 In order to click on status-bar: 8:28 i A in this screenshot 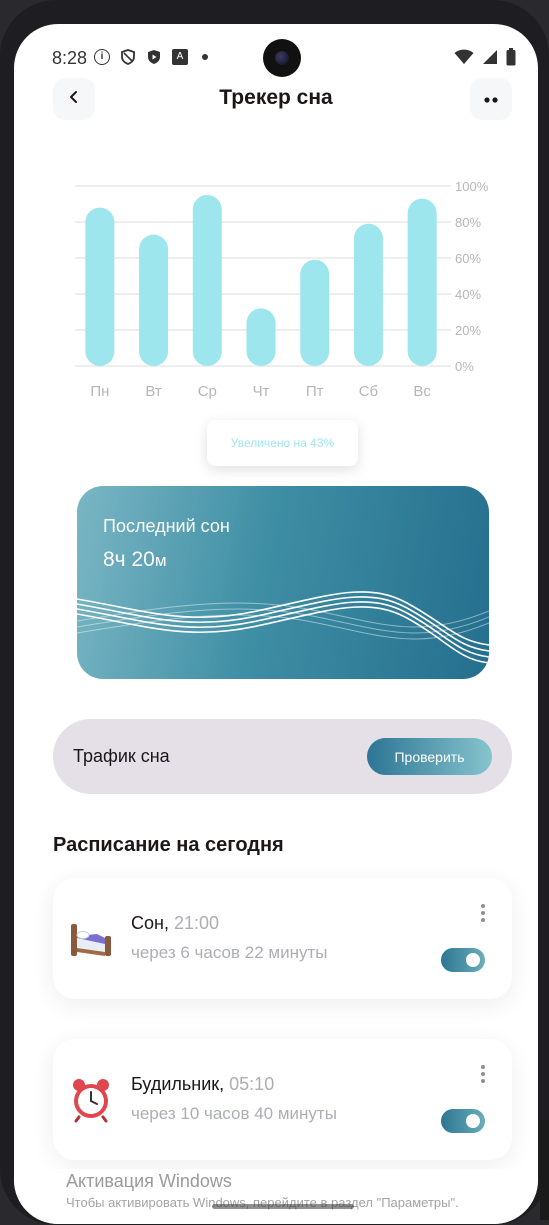, I will do `click(276, 56)`.